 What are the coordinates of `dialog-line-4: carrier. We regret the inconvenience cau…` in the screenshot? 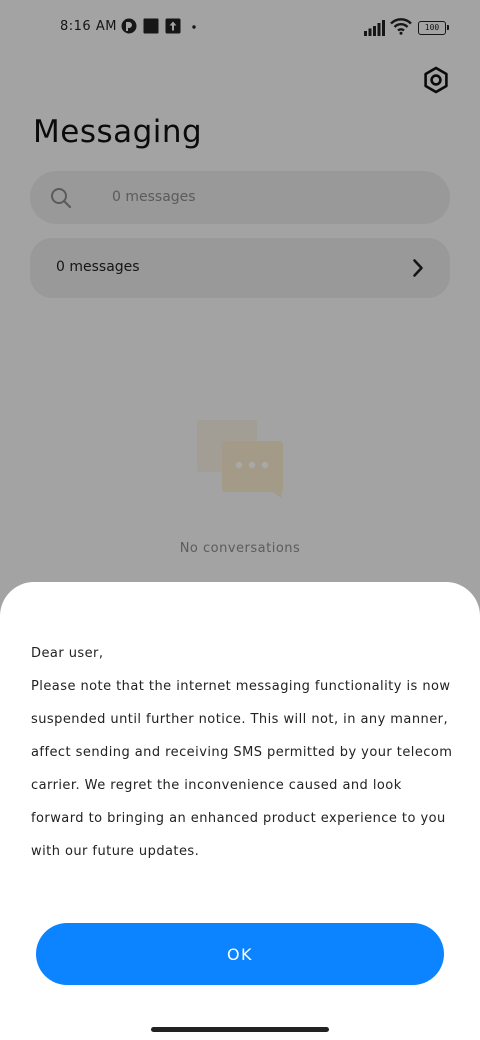 It's located at (216, 785).